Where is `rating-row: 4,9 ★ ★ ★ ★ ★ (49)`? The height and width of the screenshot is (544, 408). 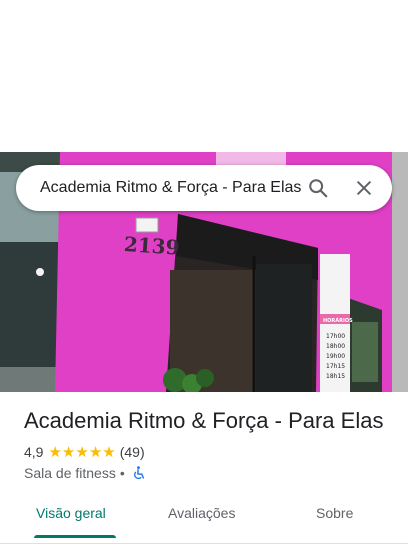
rating-row: 4,9 ★ ★ ★ ★ ★ (49) is located at coordinates (84, 452).